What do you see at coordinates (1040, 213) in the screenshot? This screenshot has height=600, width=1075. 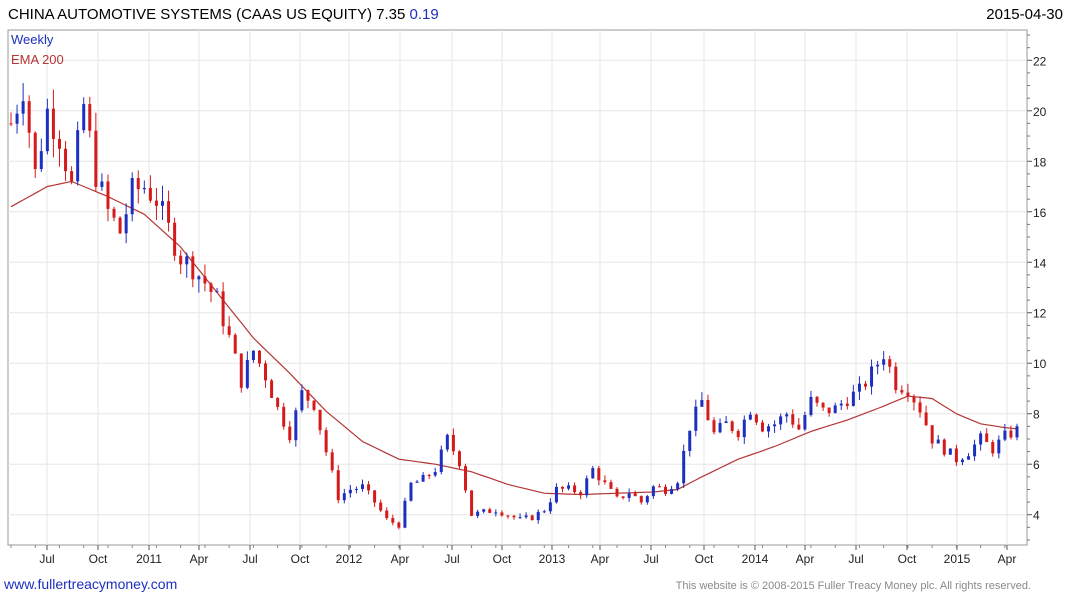 I see `y-tick-label: 16` at bounding box center [1040, 213].